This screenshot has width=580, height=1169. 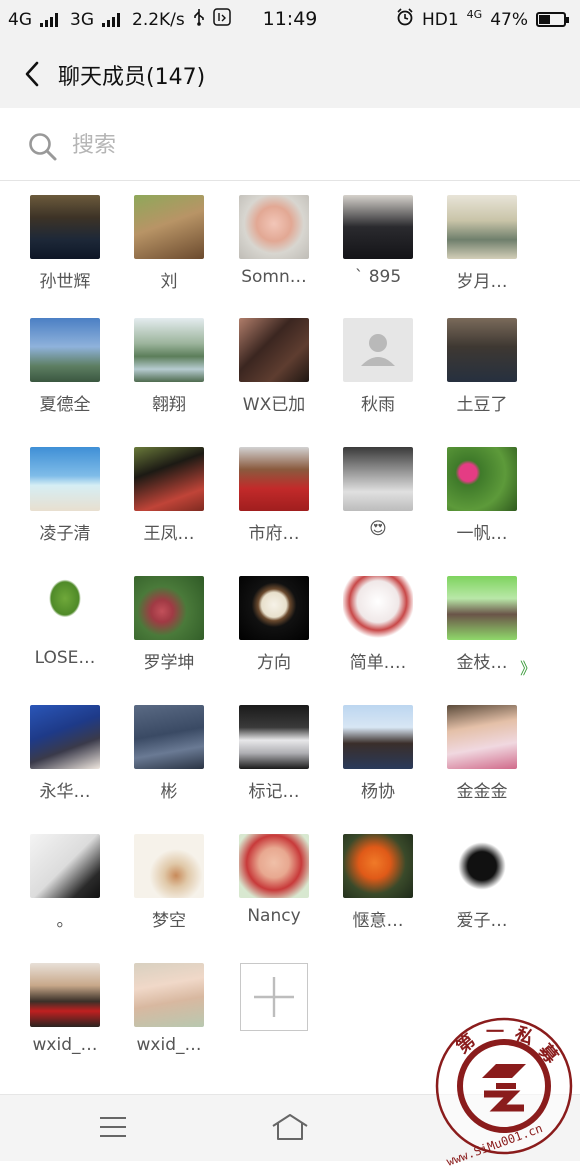 I want to click on status-right: HD1 4G 47%, so click(x=482, y=19).